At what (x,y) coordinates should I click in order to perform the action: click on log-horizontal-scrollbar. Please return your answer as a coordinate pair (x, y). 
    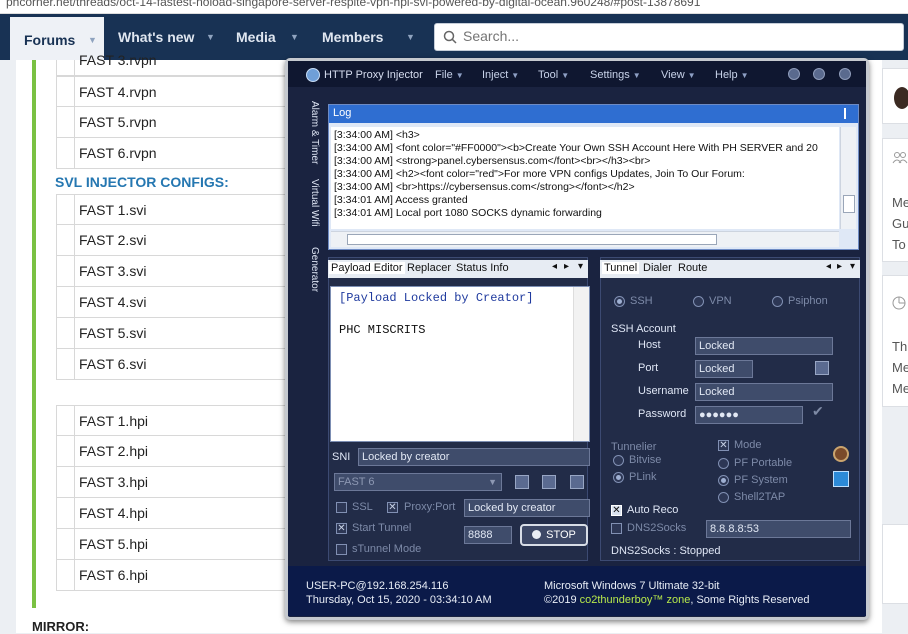
    Looking at the image, I should click on (585, 239).